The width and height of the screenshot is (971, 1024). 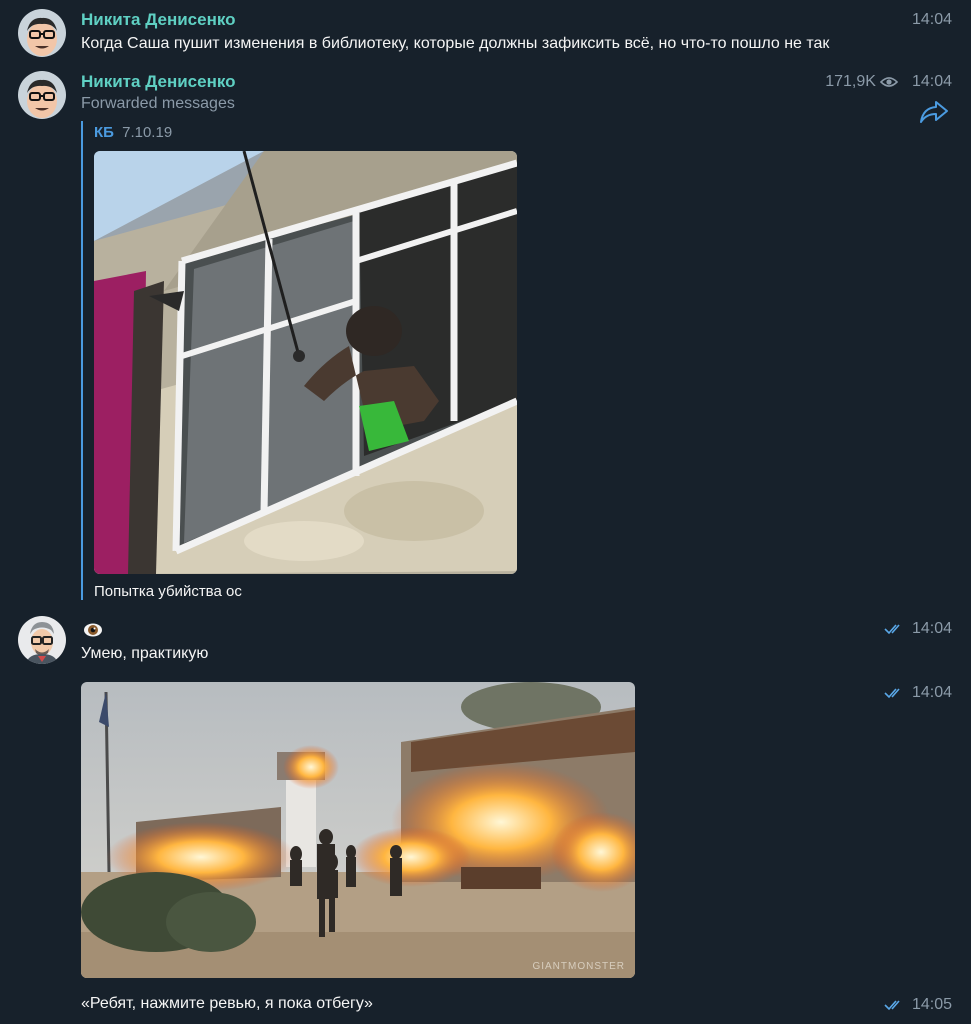 I want to click on message-meta: 171,9K 14:04, so click(x=888, y=82).